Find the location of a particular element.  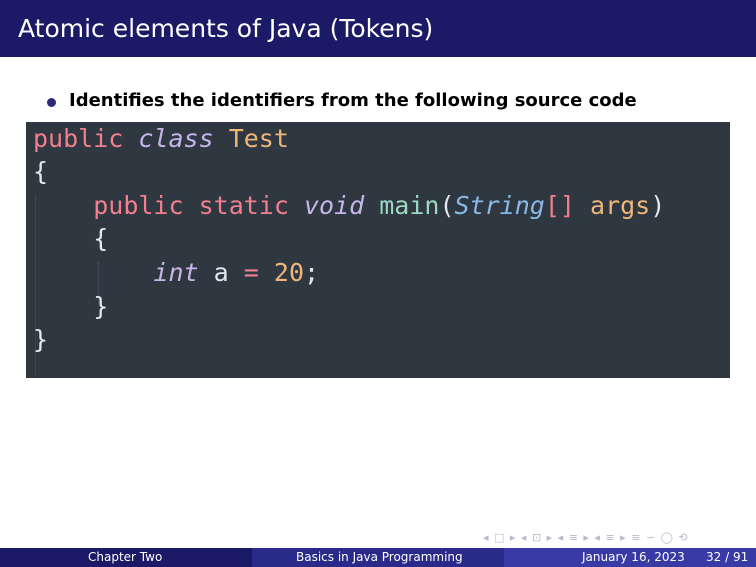

bullet-icon is located at coordinates (51, 102).